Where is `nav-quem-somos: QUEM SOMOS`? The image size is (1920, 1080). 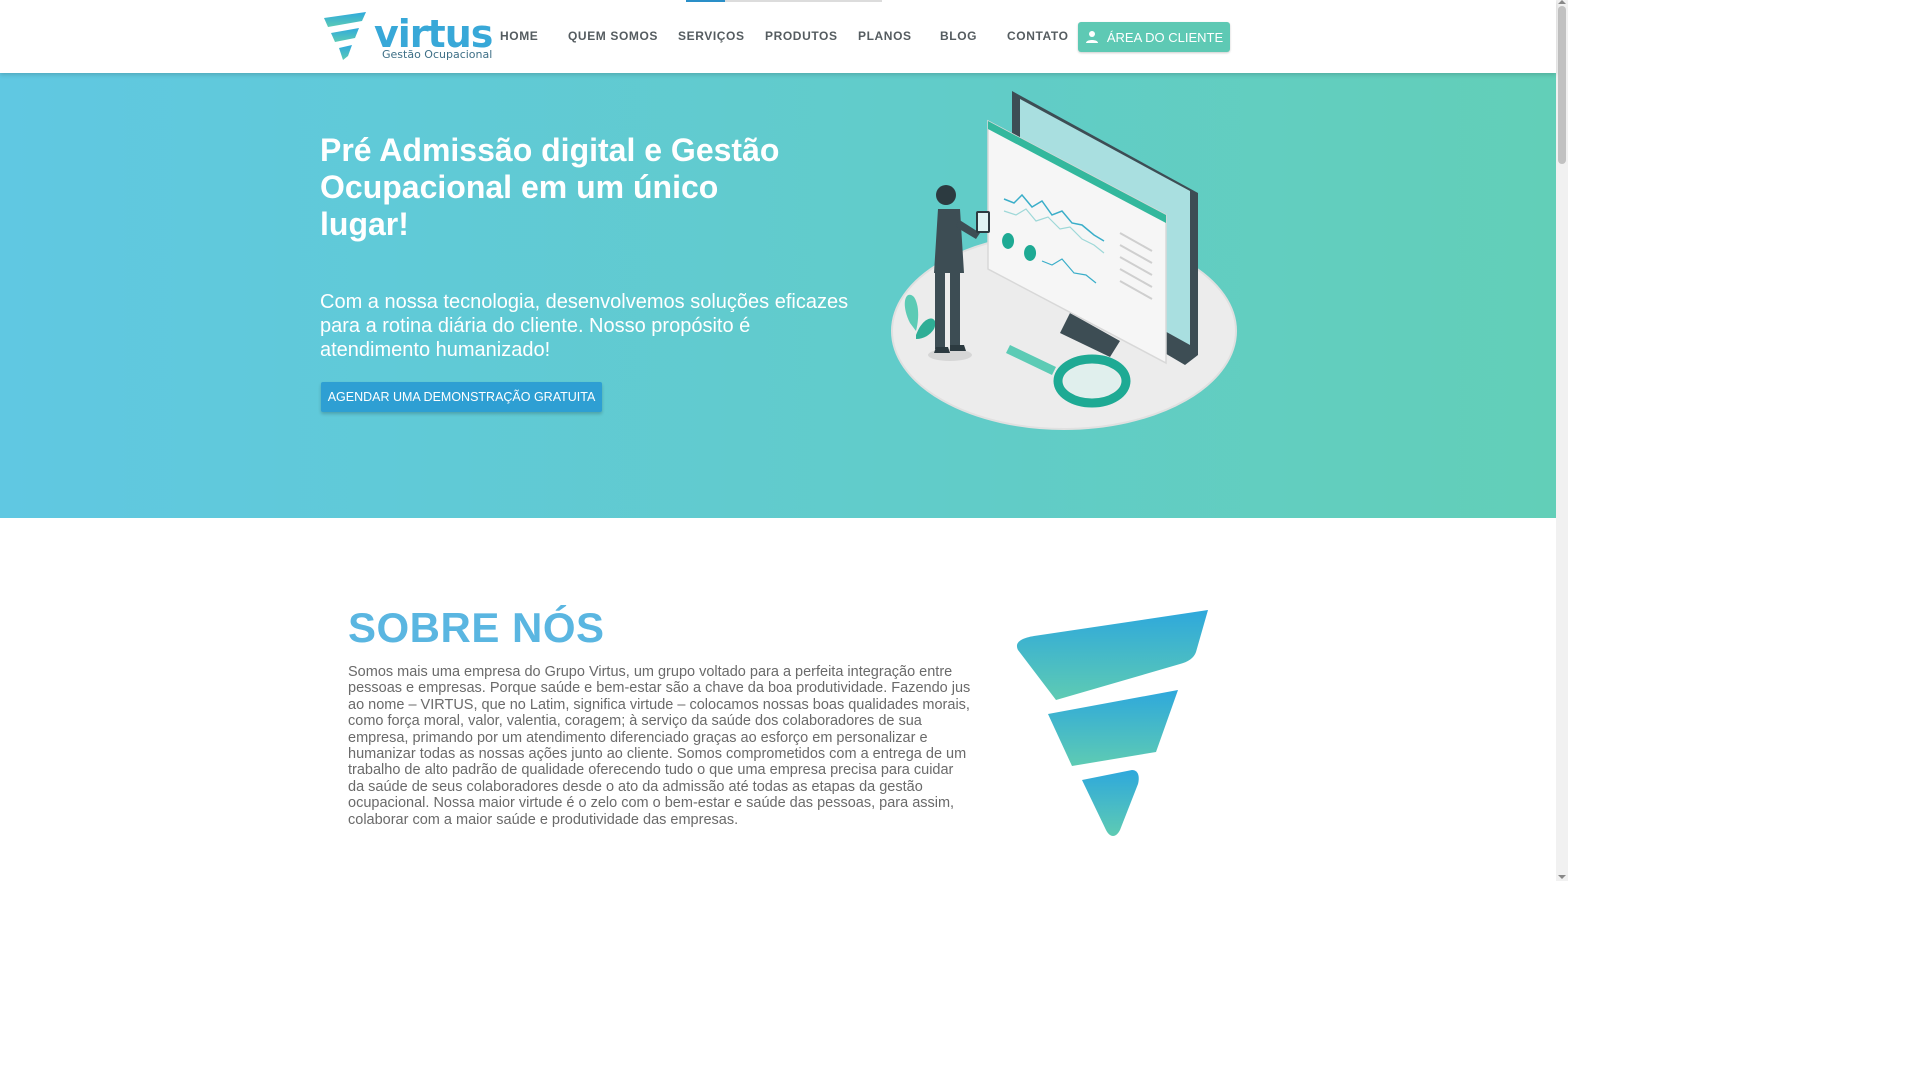
nav-quem-somos: QUEM SOMOS is located at coordinates (613, 36).